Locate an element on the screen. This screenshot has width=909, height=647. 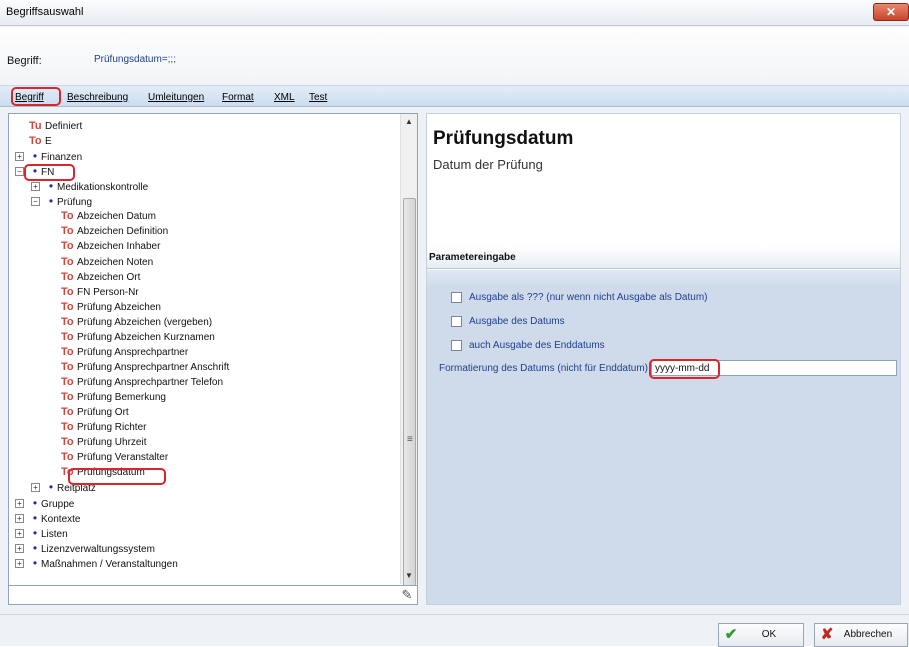
tree-item: + • Reitplatz is located at coordinates (63, 487).